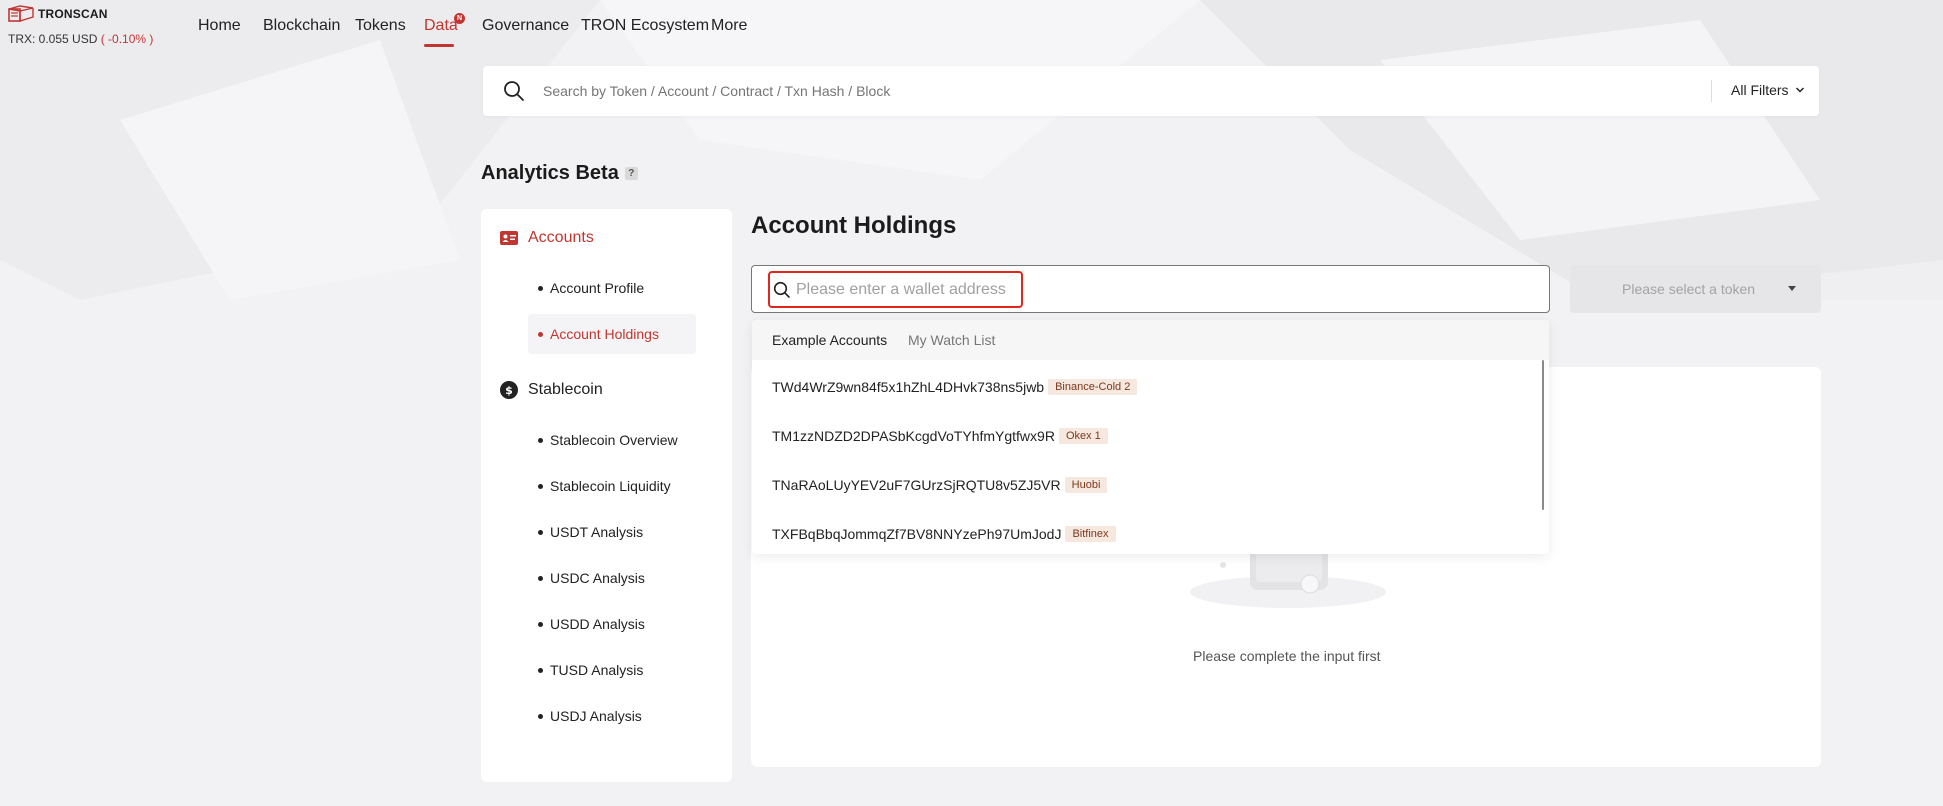  Describe the element at coordinates (561, 237) in the screenshot. I see `sidebar-section-label: Accounts` at that location.